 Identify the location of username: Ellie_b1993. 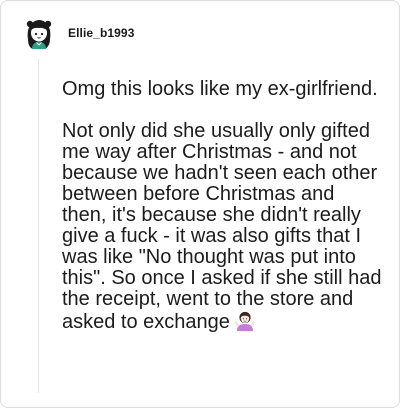
(101, 33).